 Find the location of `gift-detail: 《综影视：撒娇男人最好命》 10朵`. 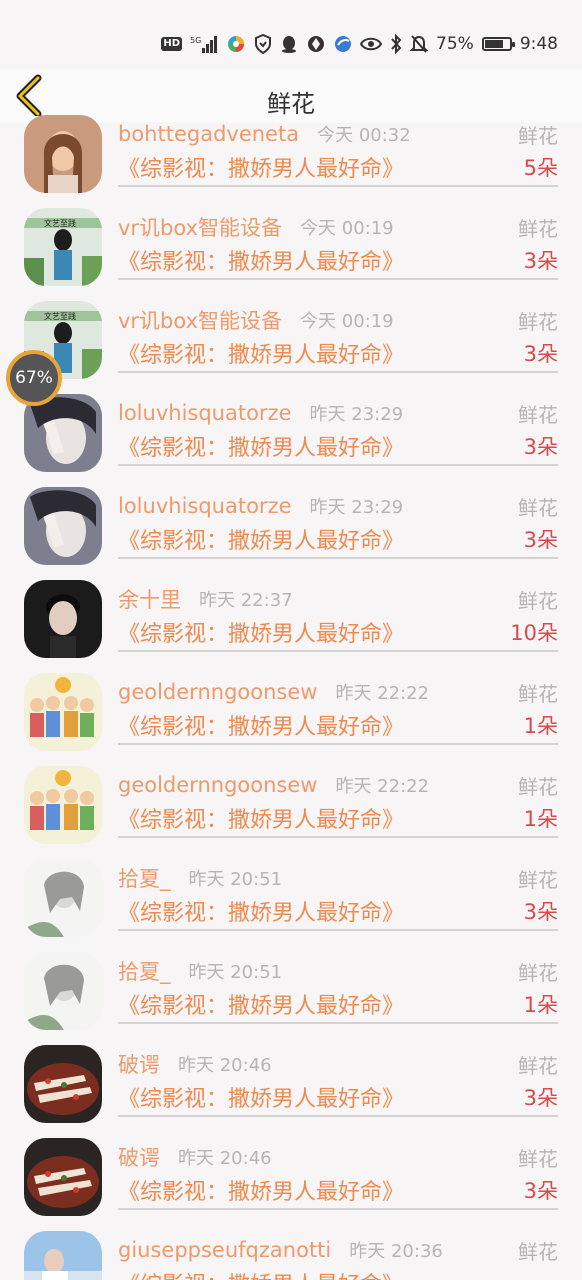

gift-detail: 《综影视：撒娇男人最好命》 10朵 is located at coordinates (338, 636).